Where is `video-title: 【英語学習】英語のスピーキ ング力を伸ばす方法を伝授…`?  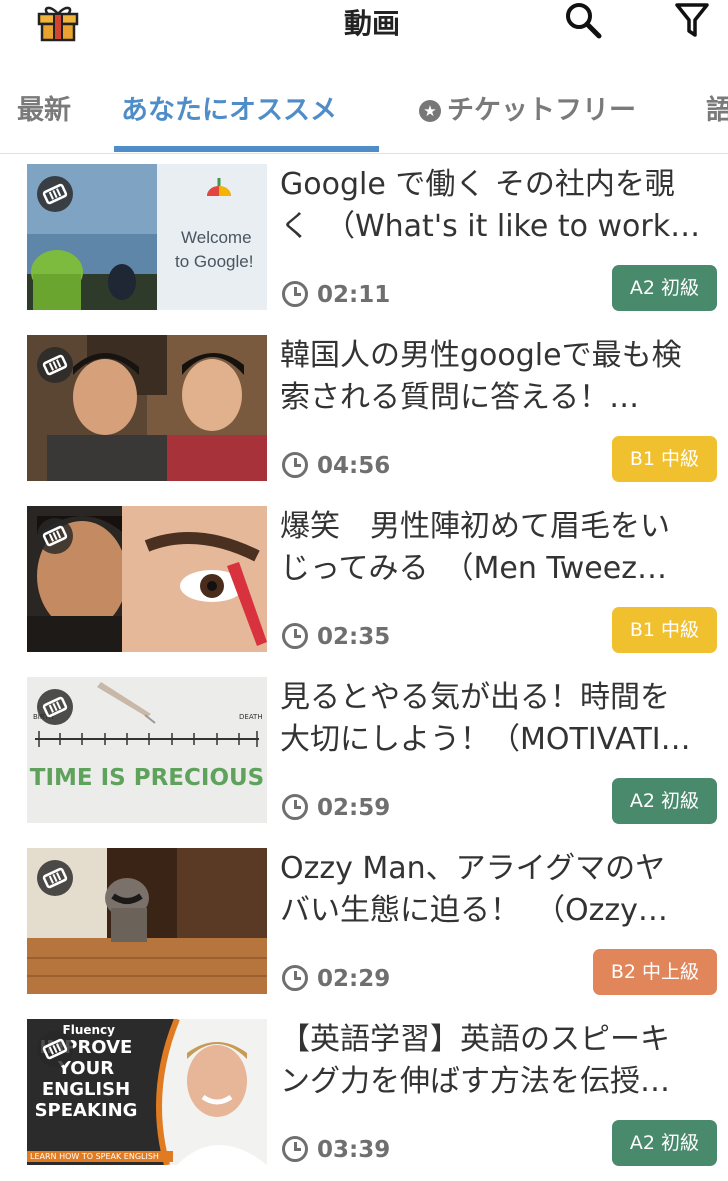 video-title: 【英語学習】英語のスピーキ ング力を伸ばす方法を伝授… is located at coordinates (475, 1060).